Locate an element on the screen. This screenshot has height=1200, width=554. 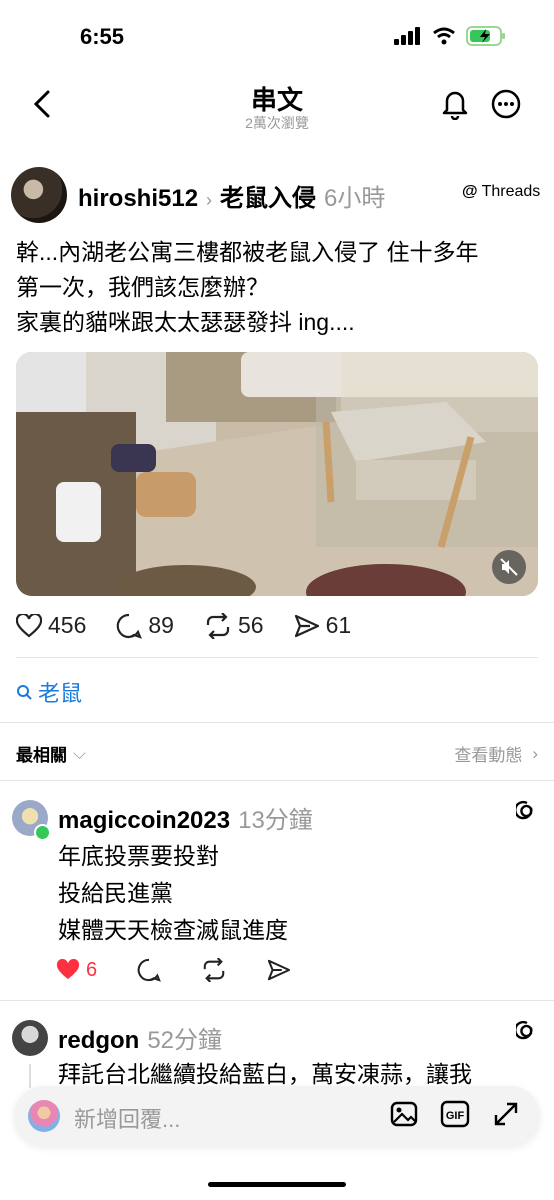
author-avatar is located at coordinates (39, 195).